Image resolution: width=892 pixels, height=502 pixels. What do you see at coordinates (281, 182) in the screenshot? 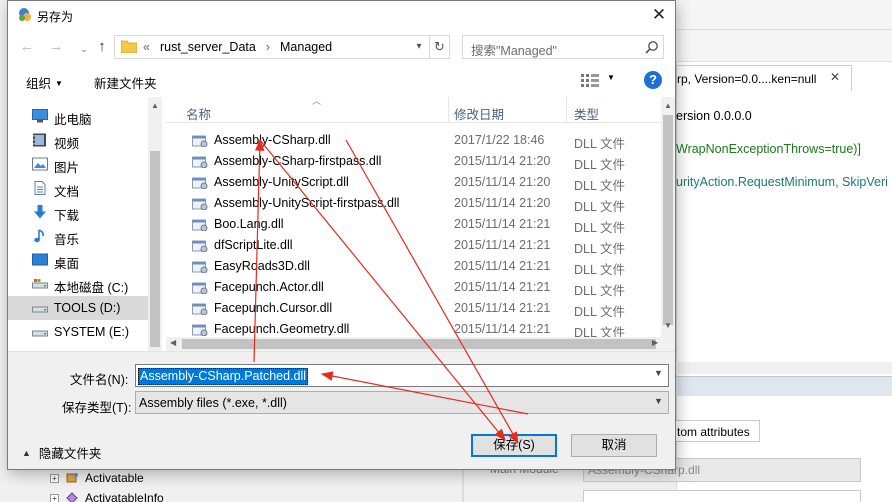
I see `file-name: Assembly-UnityScript.dll` at bounding box center [281, 182].